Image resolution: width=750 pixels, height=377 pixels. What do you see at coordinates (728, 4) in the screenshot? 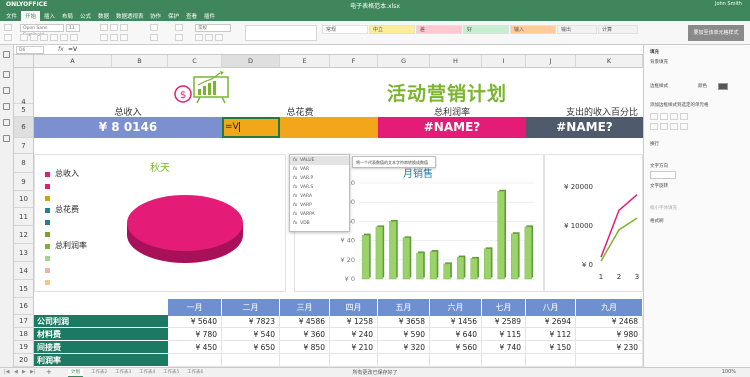
I see `user-name: John Smith` at bounding box center [728, 4].